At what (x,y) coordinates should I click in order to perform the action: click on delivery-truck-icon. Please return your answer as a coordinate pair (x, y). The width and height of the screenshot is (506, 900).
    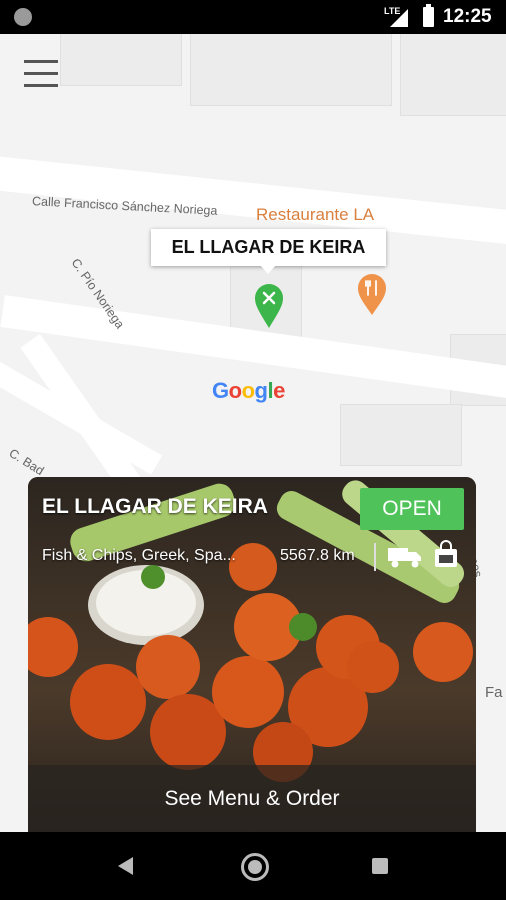
    Looking at the image, I should click on (404, 558).